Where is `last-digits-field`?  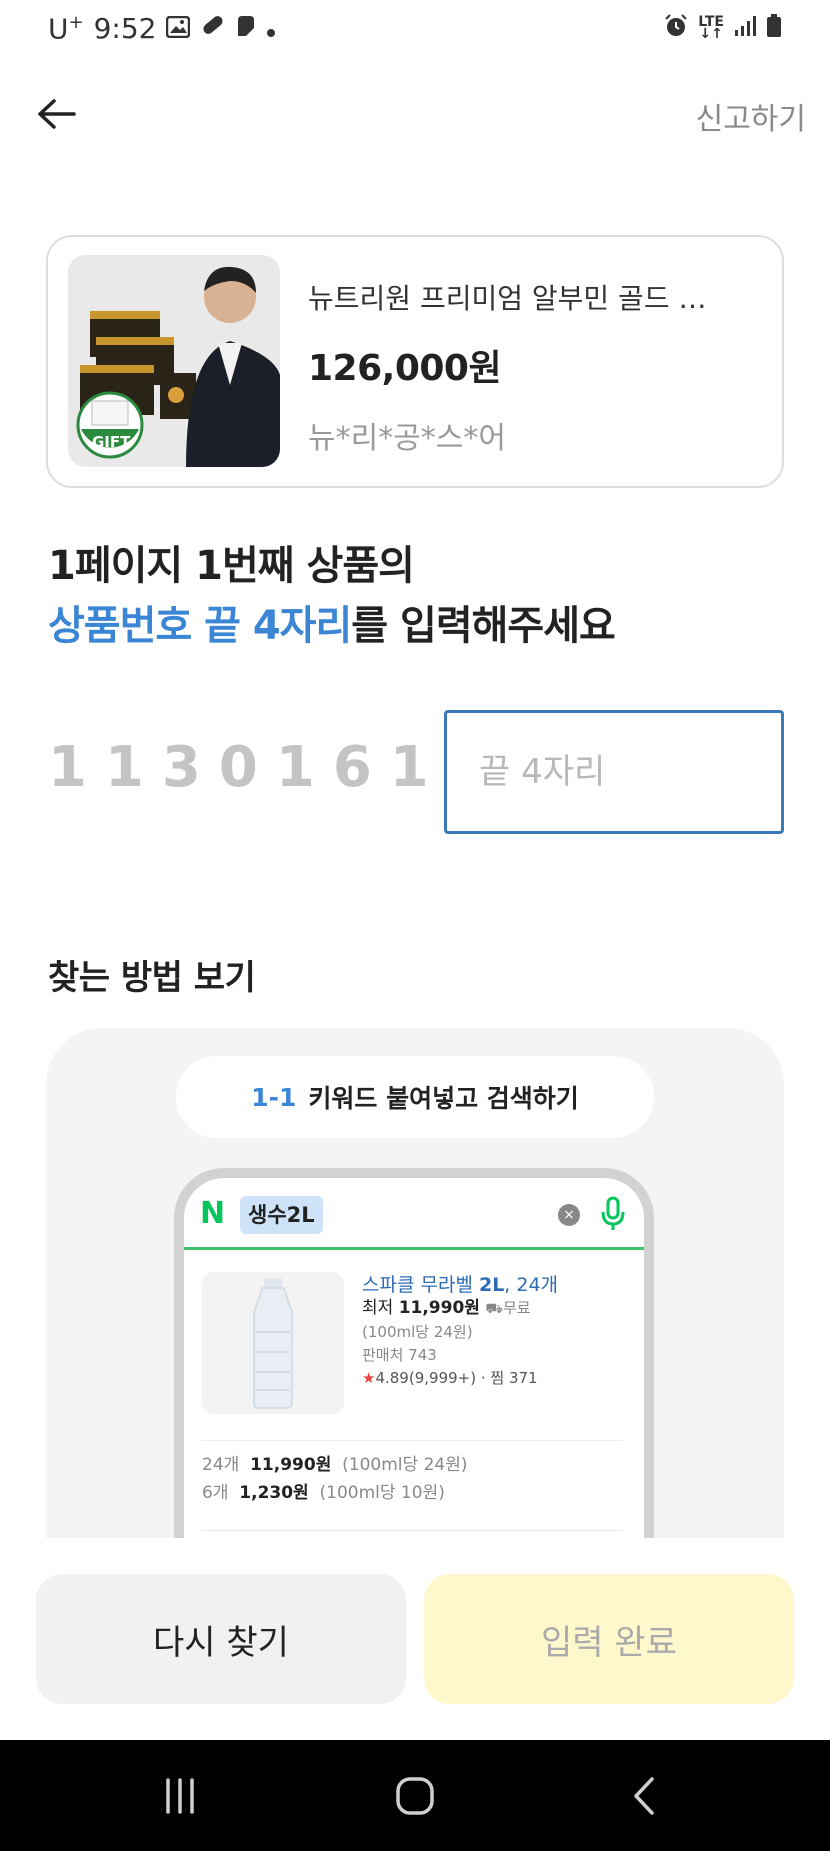
last-digits-field is located at coordinates (614, 772).